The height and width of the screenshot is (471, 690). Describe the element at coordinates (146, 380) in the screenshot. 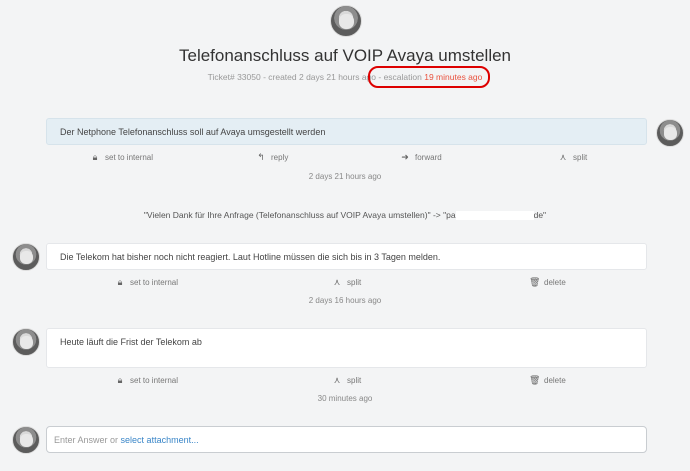

I see `article-action-set-internal-3: 🔒︎ set to internal` at that location.